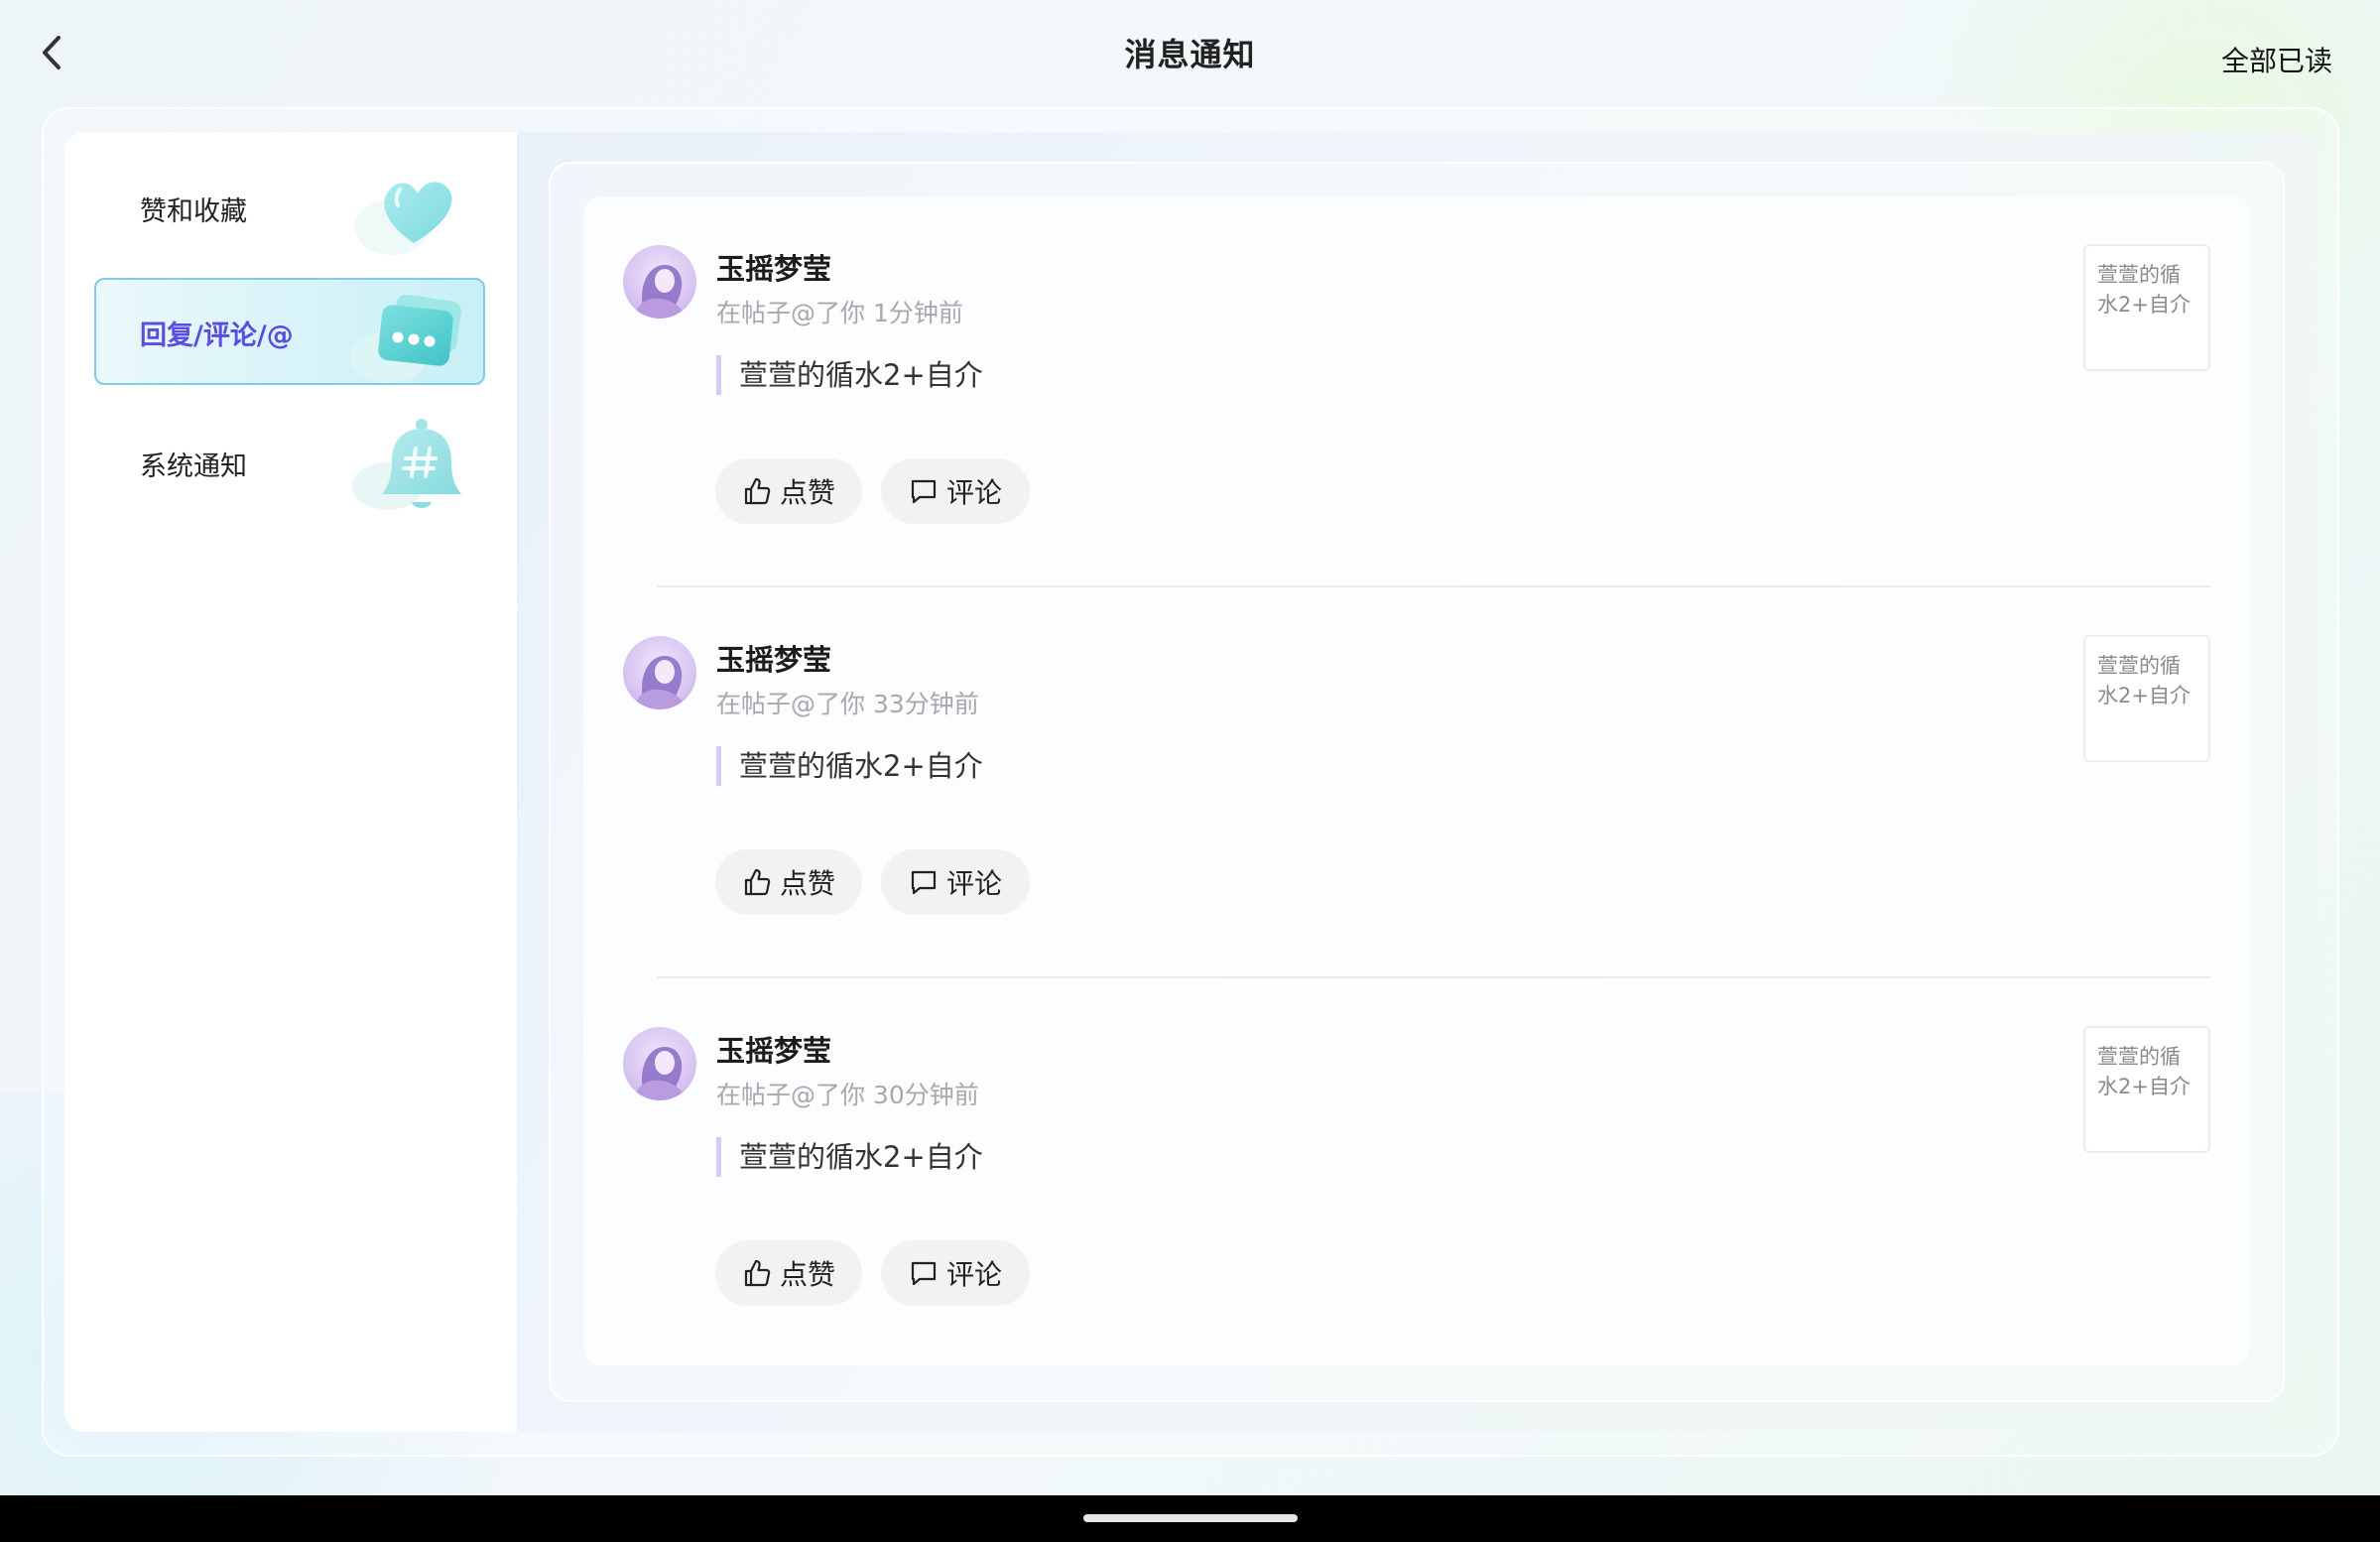 The image size is (2380, 1542). I want to click on page-title: 消息通知, so click(1190, 54).